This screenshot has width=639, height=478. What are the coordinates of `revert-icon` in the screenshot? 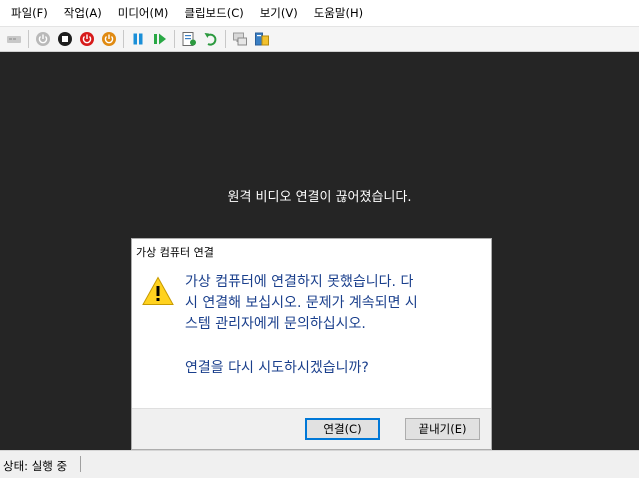 It's located at (211, 39).